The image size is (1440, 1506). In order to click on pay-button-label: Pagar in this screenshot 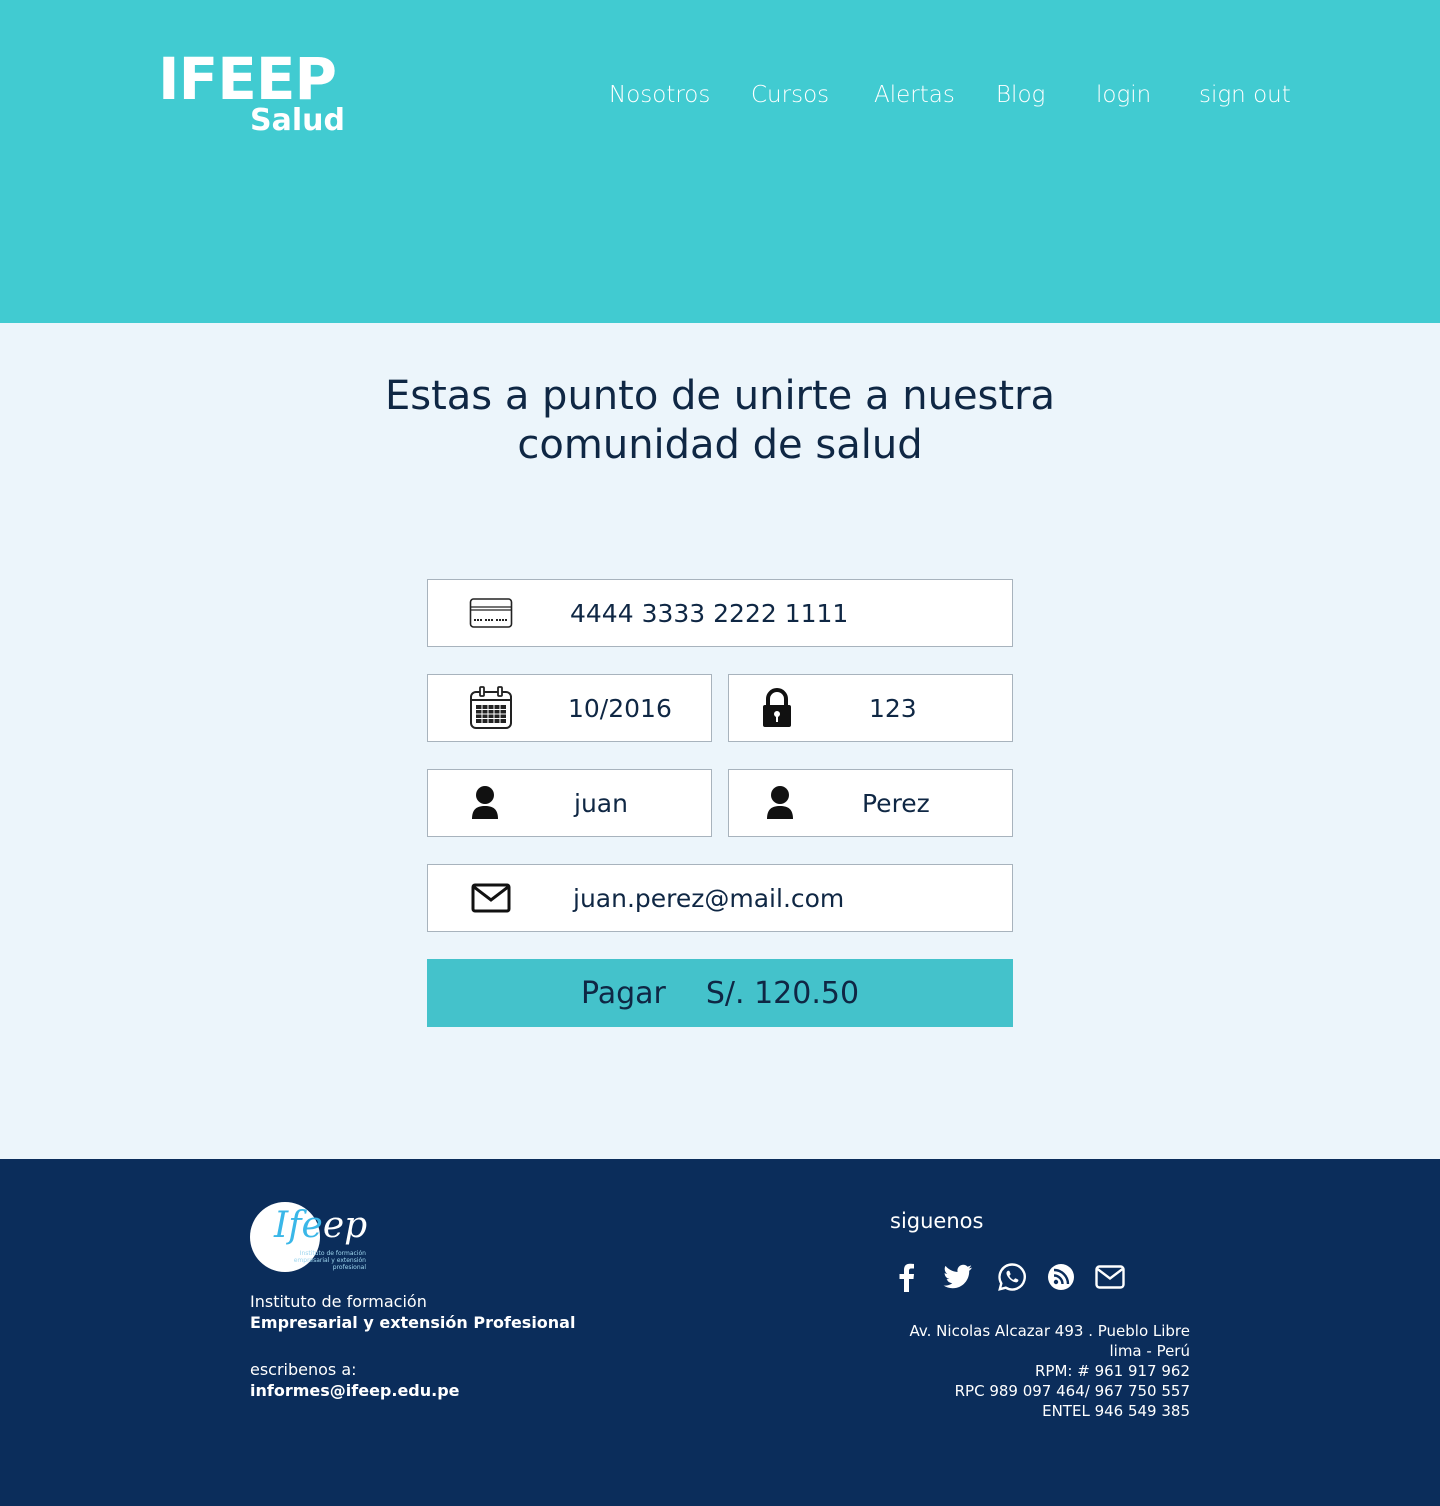, I will do `click(623, 993)`.